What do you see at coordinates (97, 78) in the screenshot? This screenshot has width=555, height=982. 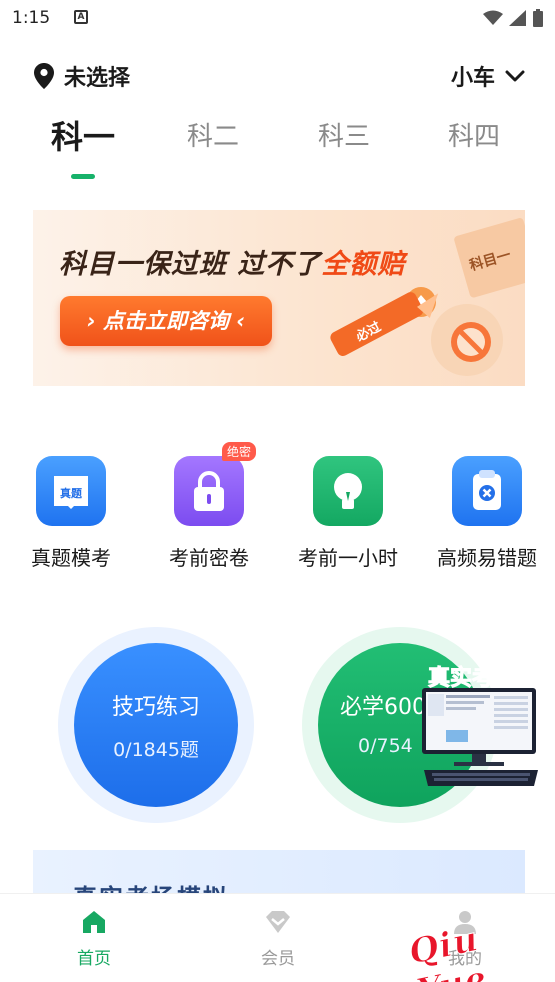 I see `location-label: 未选择` at bounding box center [97, 78].